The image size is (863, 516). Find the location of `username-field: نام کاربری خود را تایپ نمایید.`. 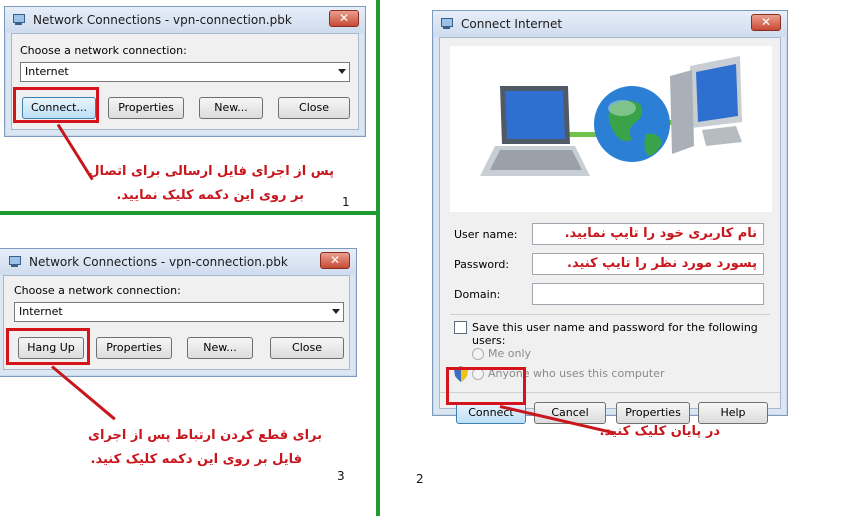

username-field: نام کاربری خود را تایپ نمایید. is located at coordinates (648, 234).